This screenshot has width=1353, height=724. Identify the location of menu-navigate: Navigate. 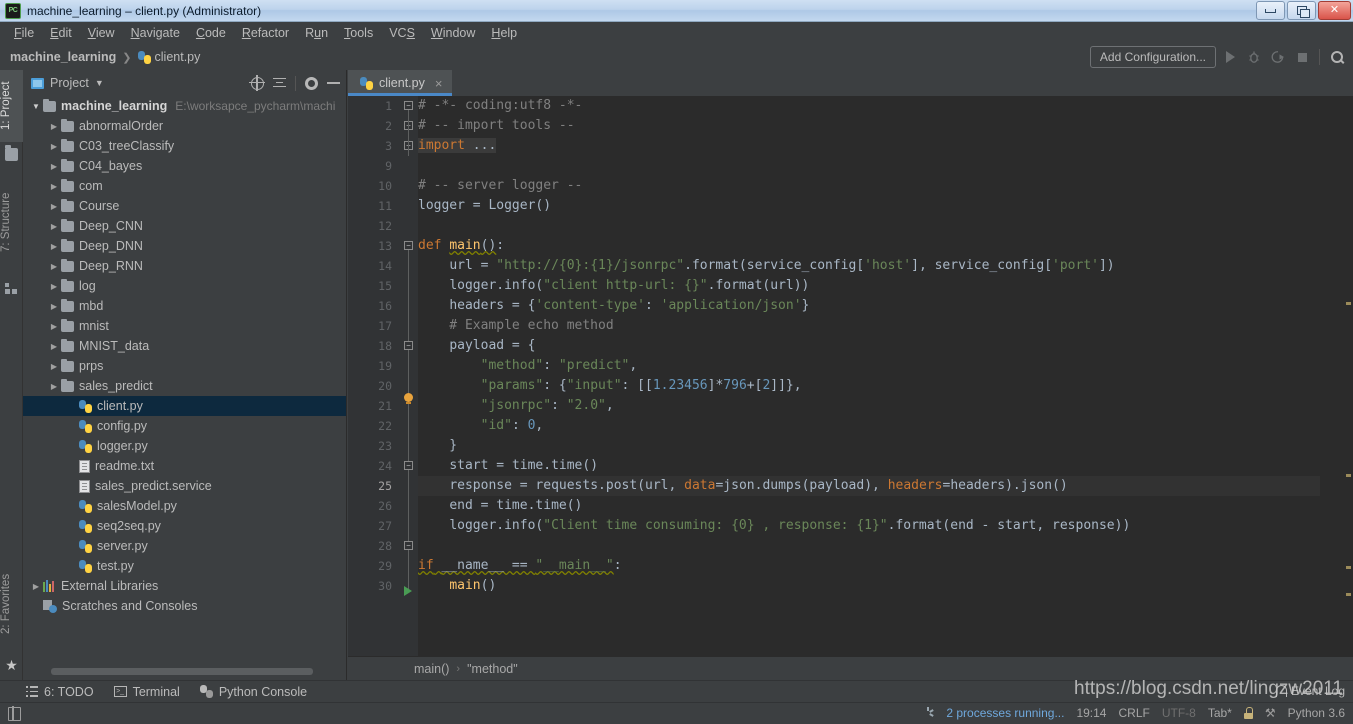
(155, 33).